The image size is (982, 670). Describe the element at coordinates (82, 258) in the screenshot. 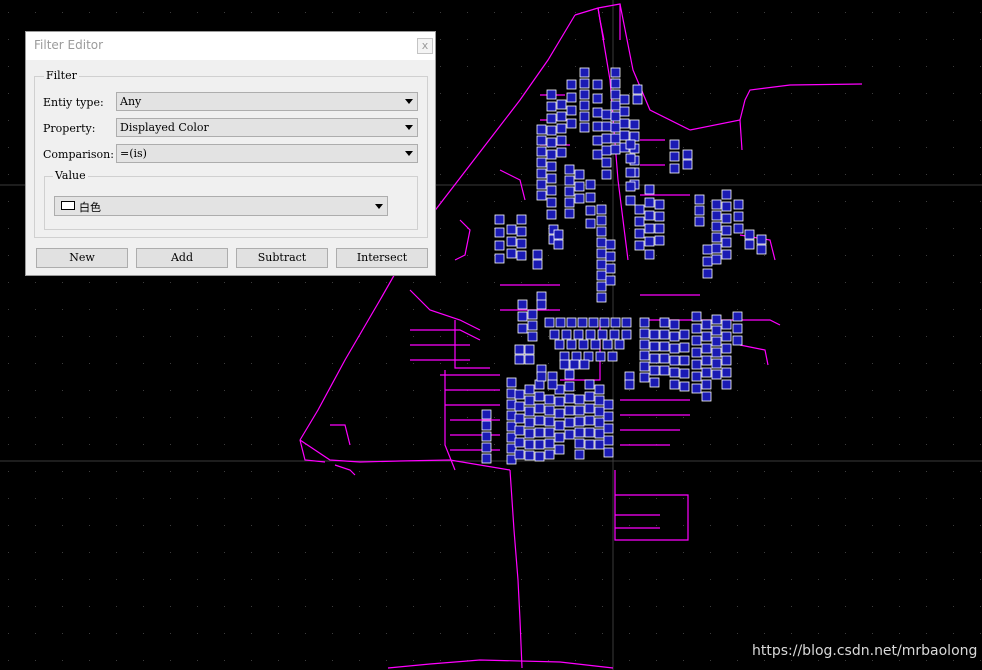

I see `new-button: New` at that location.